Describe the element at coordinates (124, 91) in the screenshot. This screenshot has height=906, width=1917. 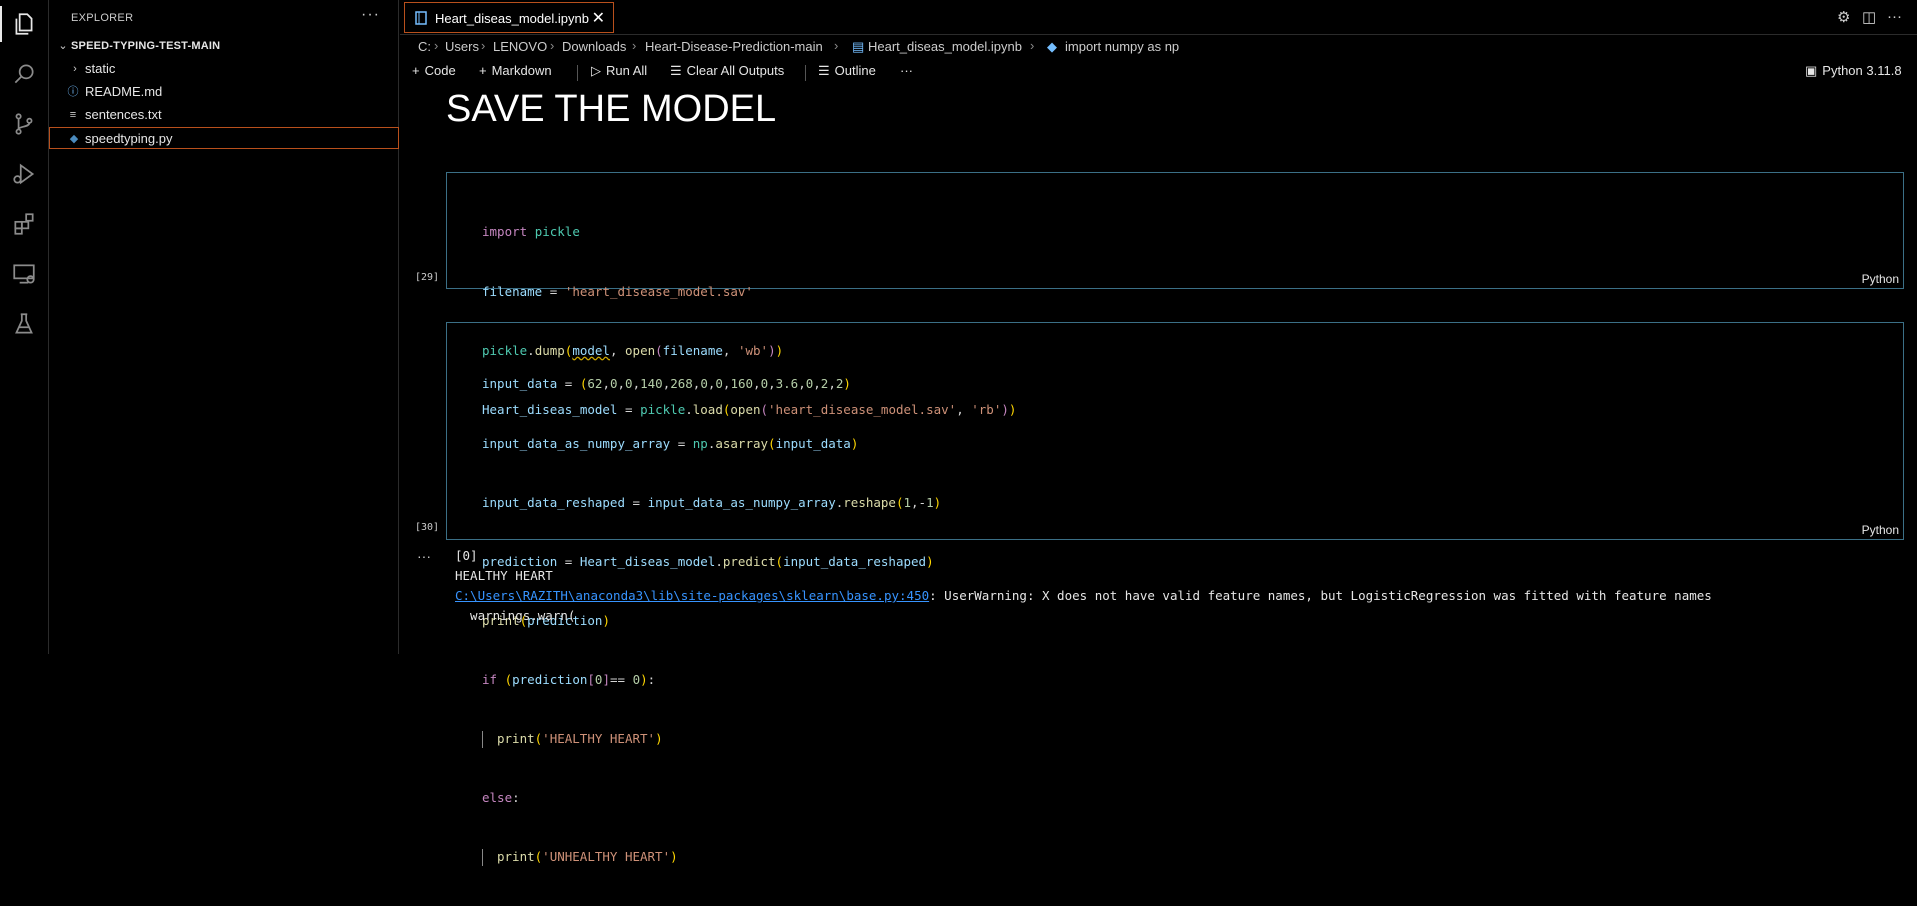
I see `tree-item-label: README.md` at that location.